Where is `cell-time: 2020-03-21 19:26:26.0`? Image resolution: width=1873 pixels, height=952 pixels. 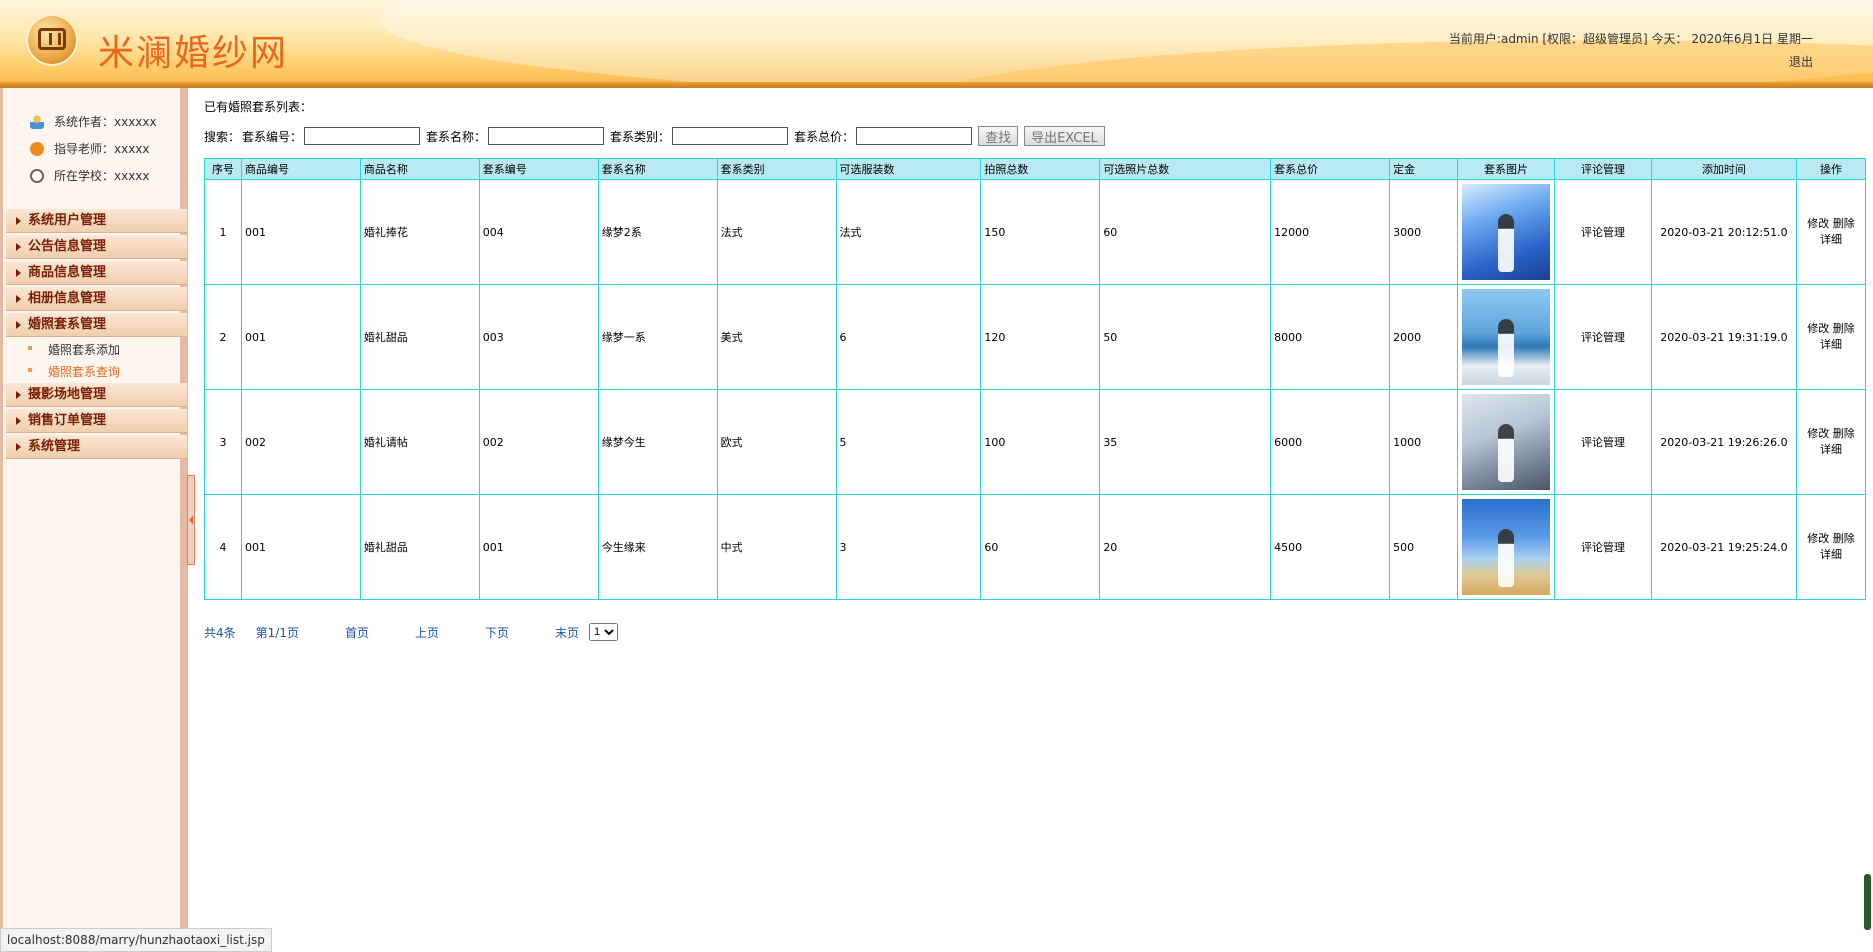 cell-time: 2020-03-21 19:26:26.0 is located at coordinates (1723, 442).